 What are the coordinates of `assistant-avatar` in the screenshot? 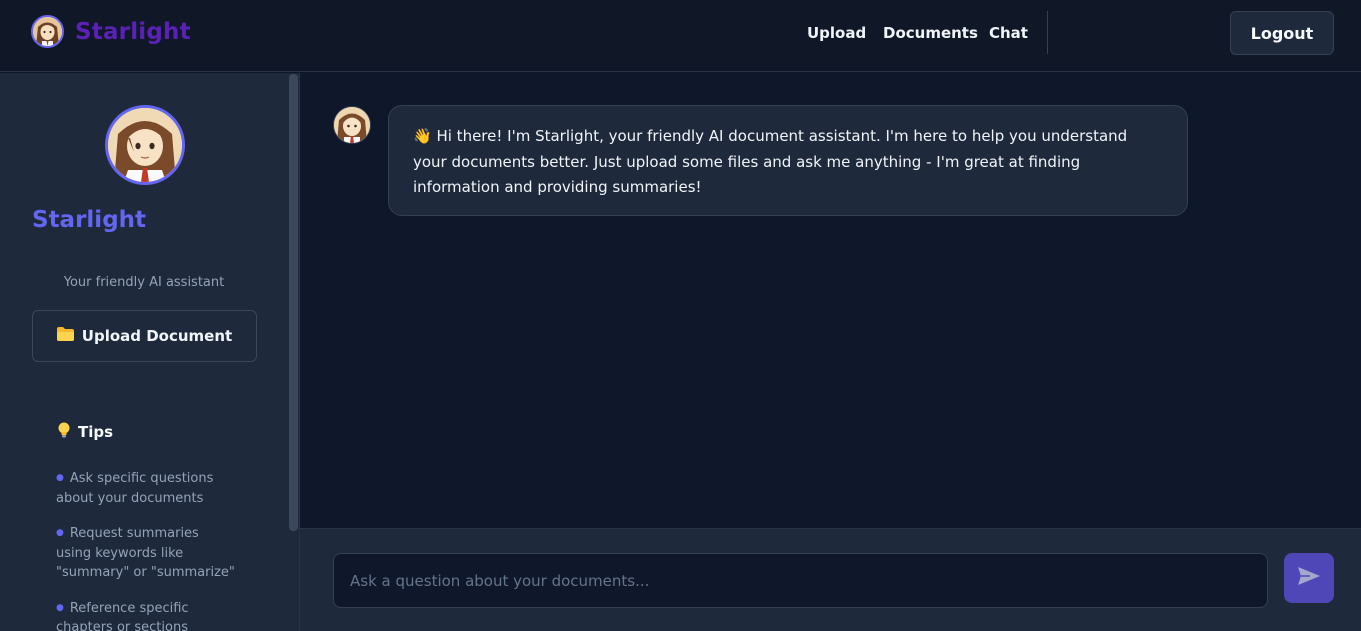 It's located at (145, 145).